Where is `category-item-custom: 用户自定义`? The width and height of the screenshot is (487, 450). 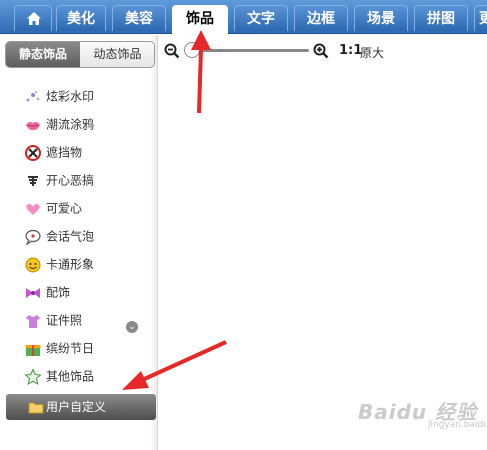 category-item-custom: 用户自定义 is located at coordinates (81, 407).